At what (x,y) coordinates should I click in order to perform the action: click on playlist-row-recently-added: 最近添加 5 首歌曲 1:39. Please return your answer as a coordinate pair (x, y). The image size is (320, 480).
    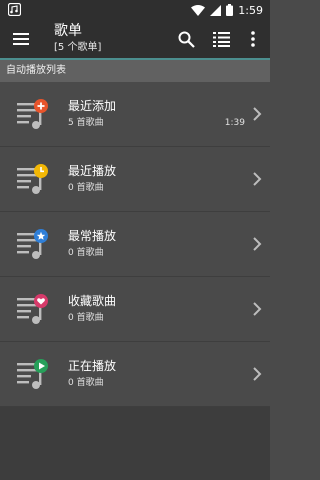
    Looking at the image, I should click on (135, 114).